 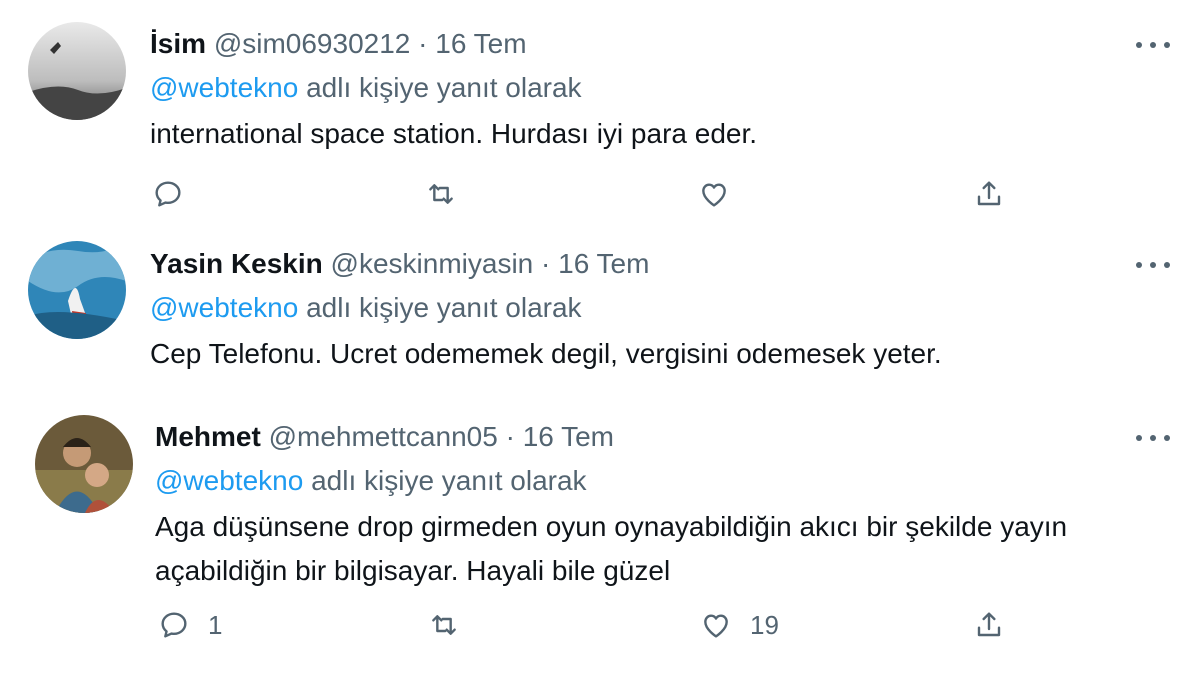 I want to click on author-handle: @mehmettcann05, so click(x=383, y=436).